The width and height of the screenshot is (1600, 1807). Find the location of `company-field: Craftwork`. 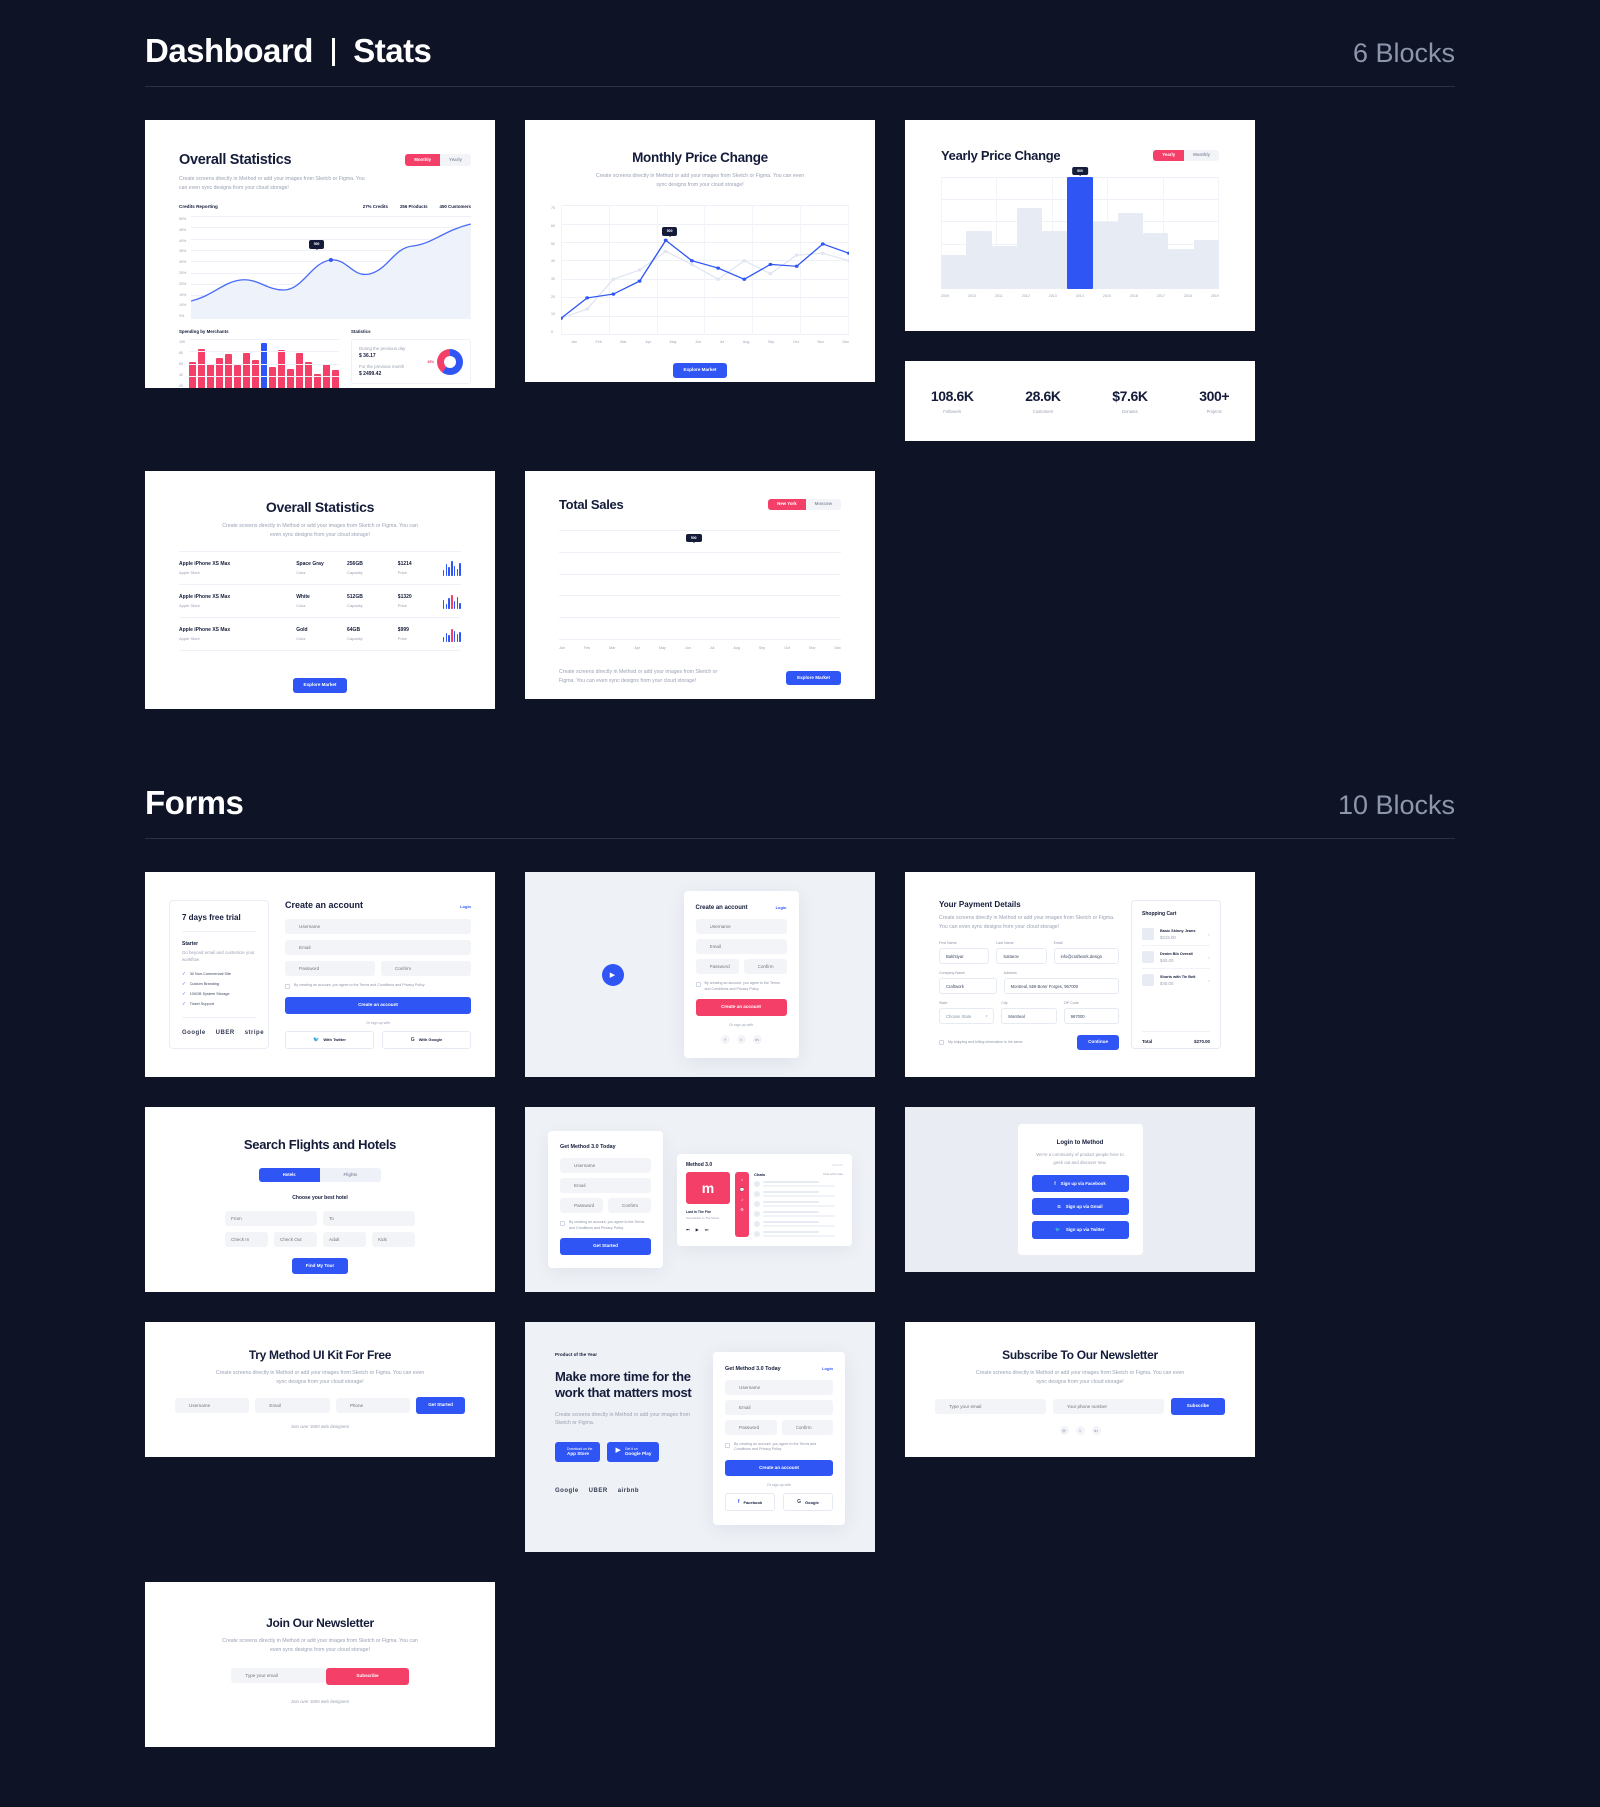

company-field: Craftwork is located at coordinates (968, 986).